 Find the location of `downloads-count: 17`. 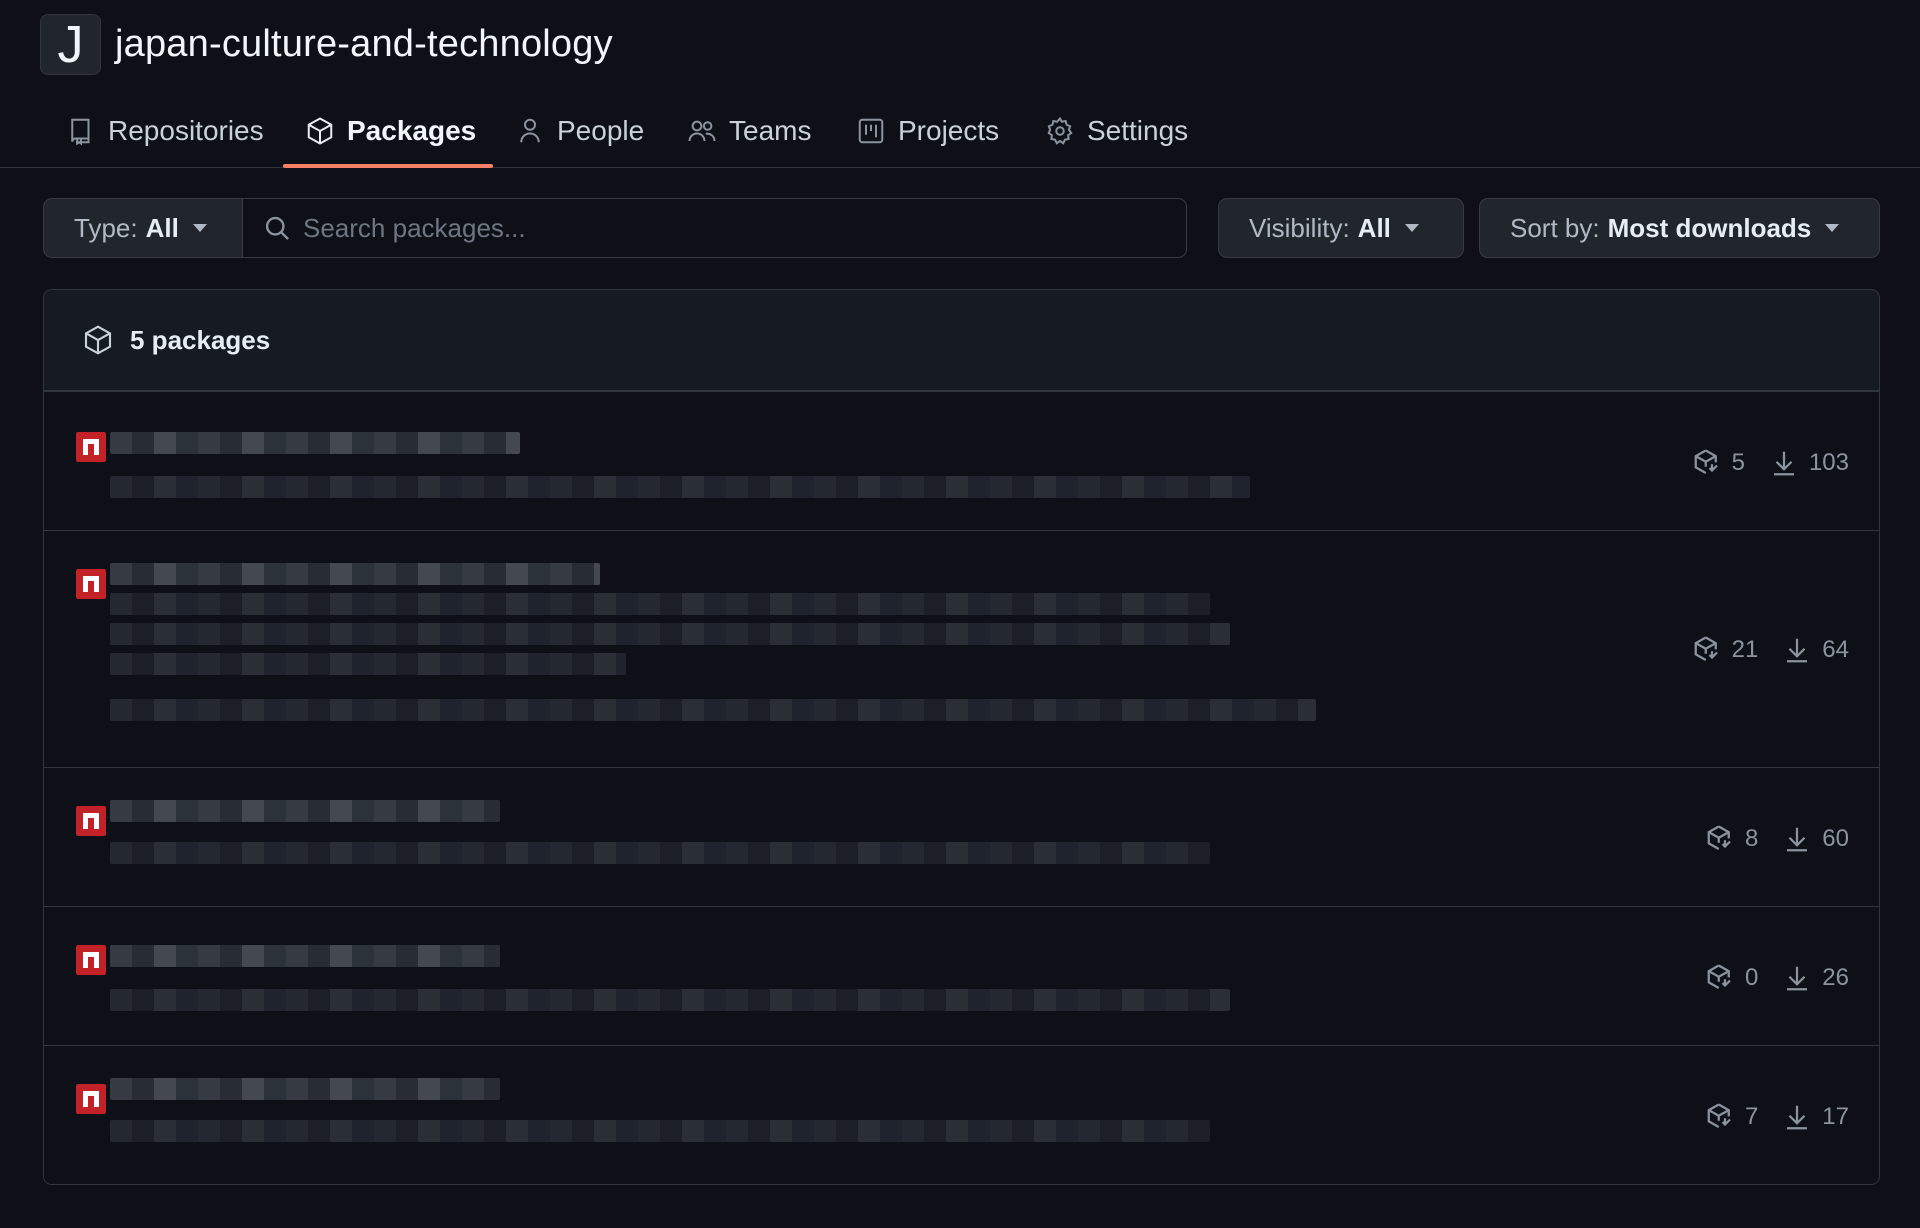

downloads-count: 17 is located at coordinates (1835, 1116).